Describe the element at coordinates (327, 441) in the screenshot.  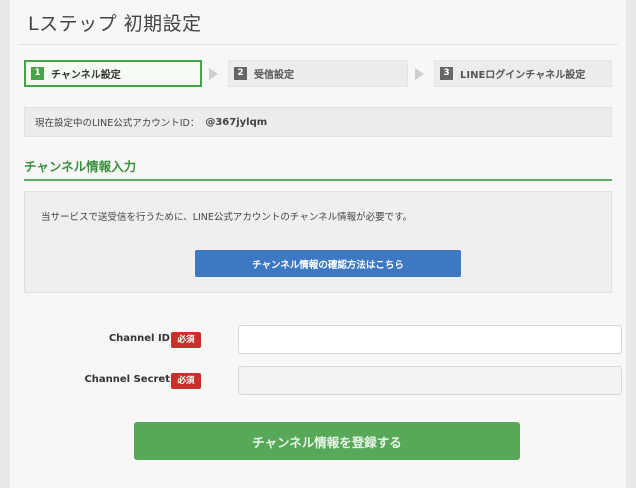
I see `register-channel-button: チャンネル情報を登録する` at that location.